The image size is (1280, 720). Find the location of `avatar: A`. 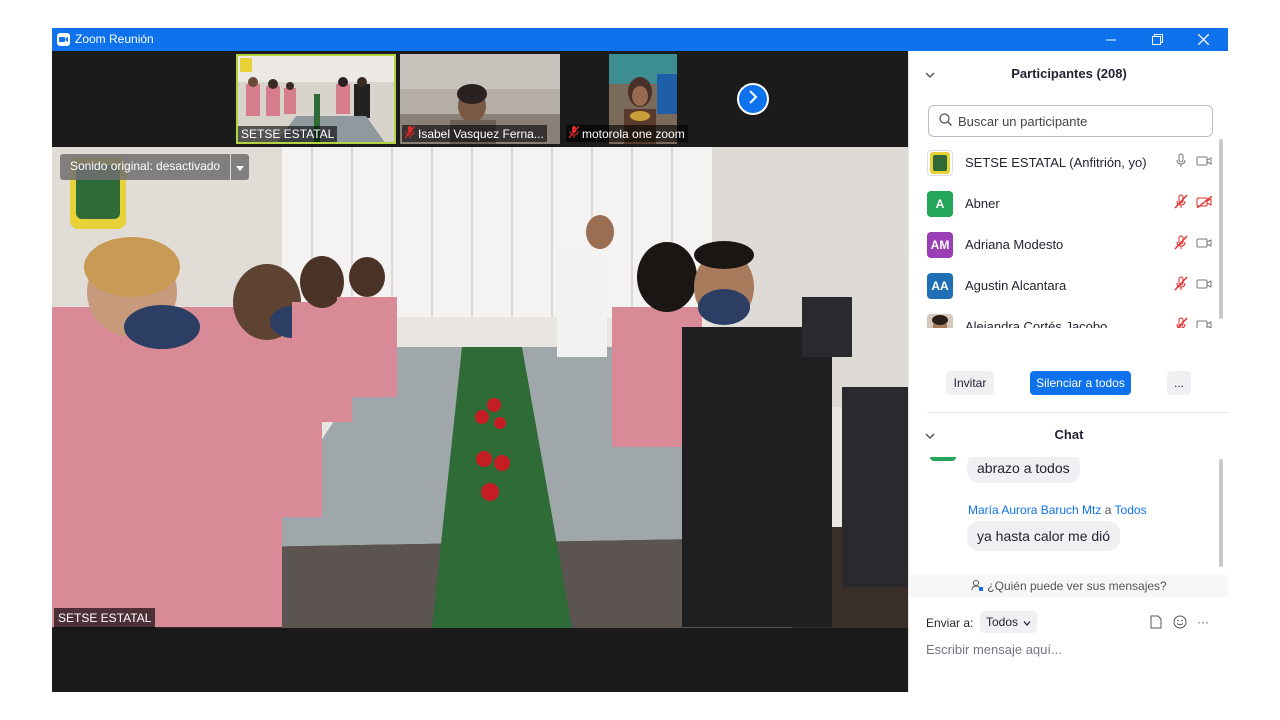

avatar: A is located at coordinates (940, 203).